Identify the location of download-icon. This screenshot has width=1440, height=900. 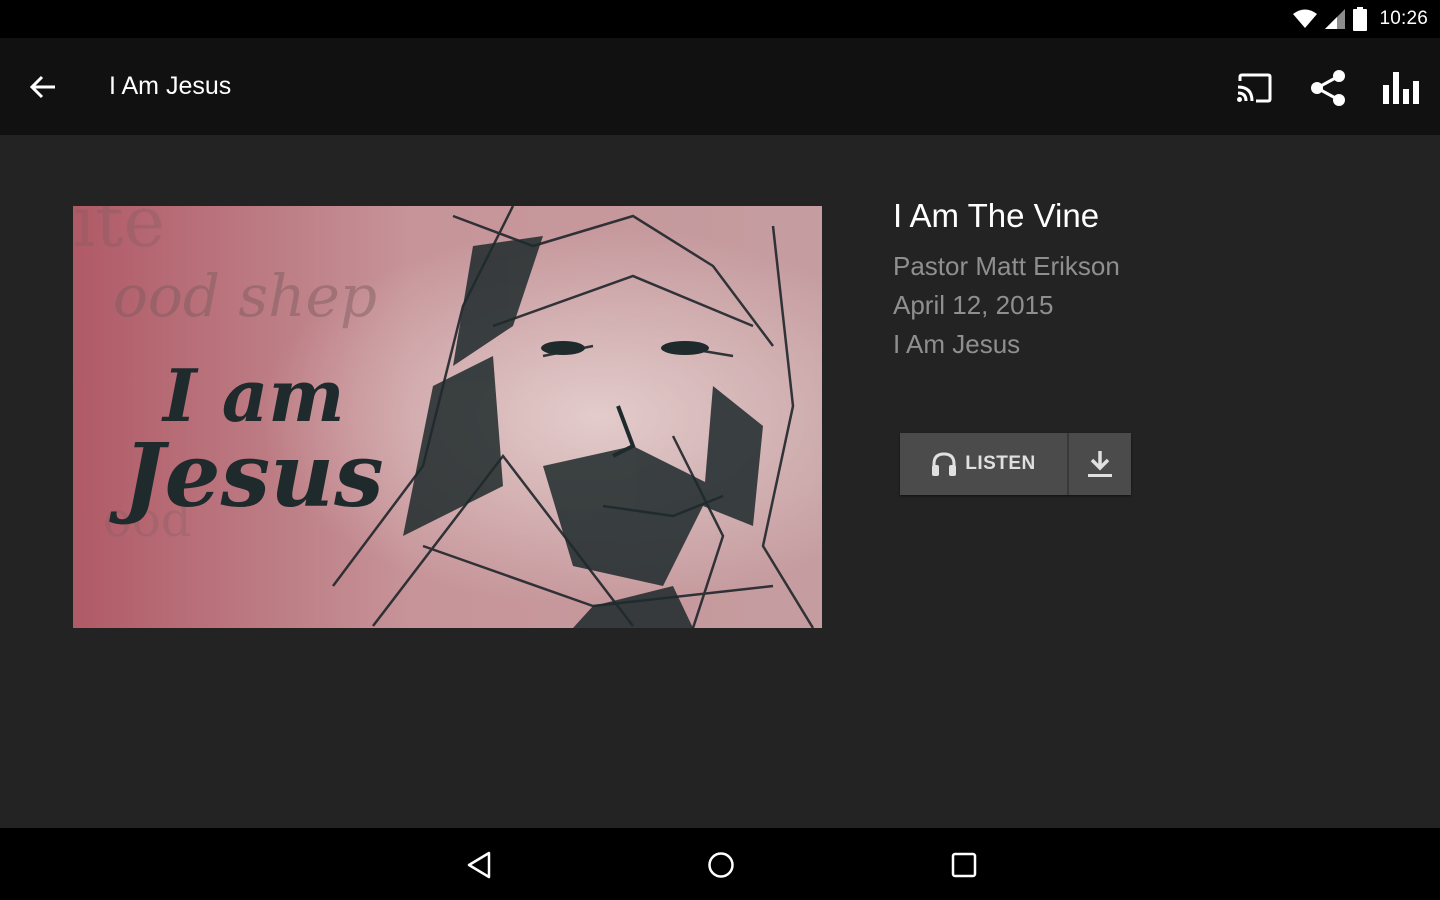
(1100, 464).